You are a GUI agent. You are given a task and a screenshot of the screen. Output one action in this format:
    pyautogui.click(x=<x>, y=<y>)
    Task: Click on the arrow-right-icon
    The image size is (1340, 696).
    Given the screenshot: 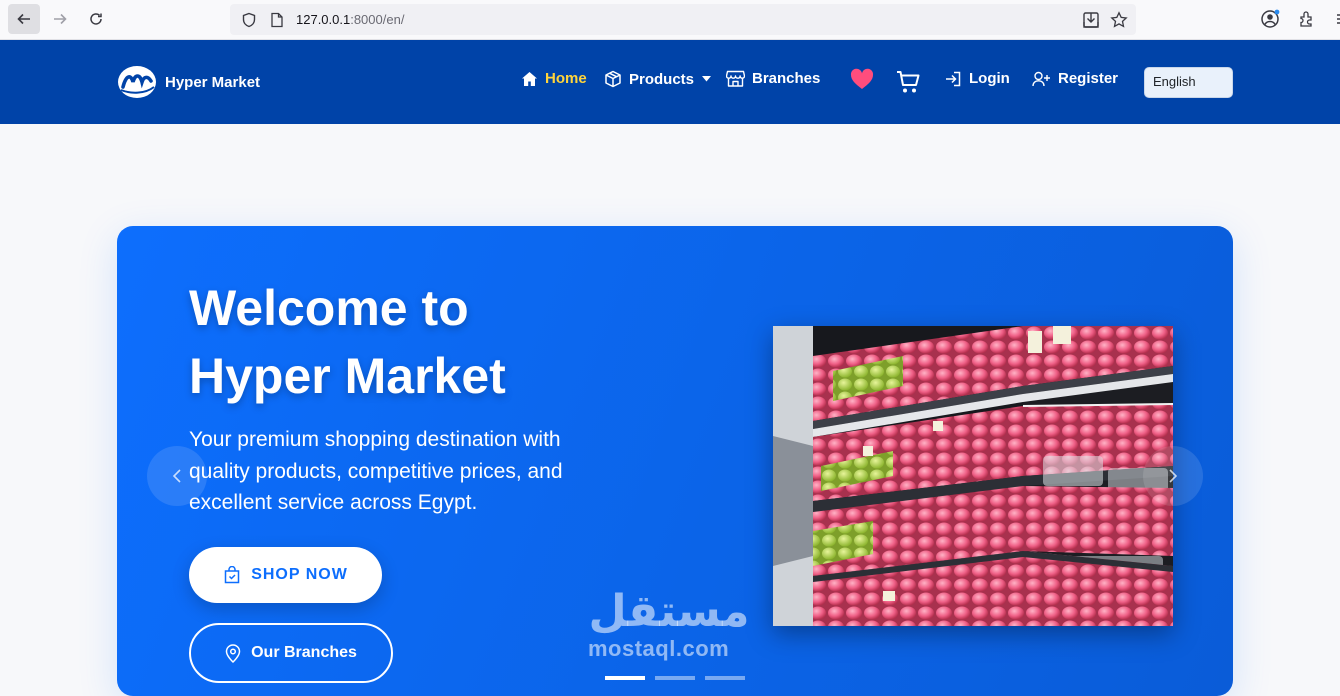 What is the action you would take?
    pyautogui.click(x=60, y=19)
    